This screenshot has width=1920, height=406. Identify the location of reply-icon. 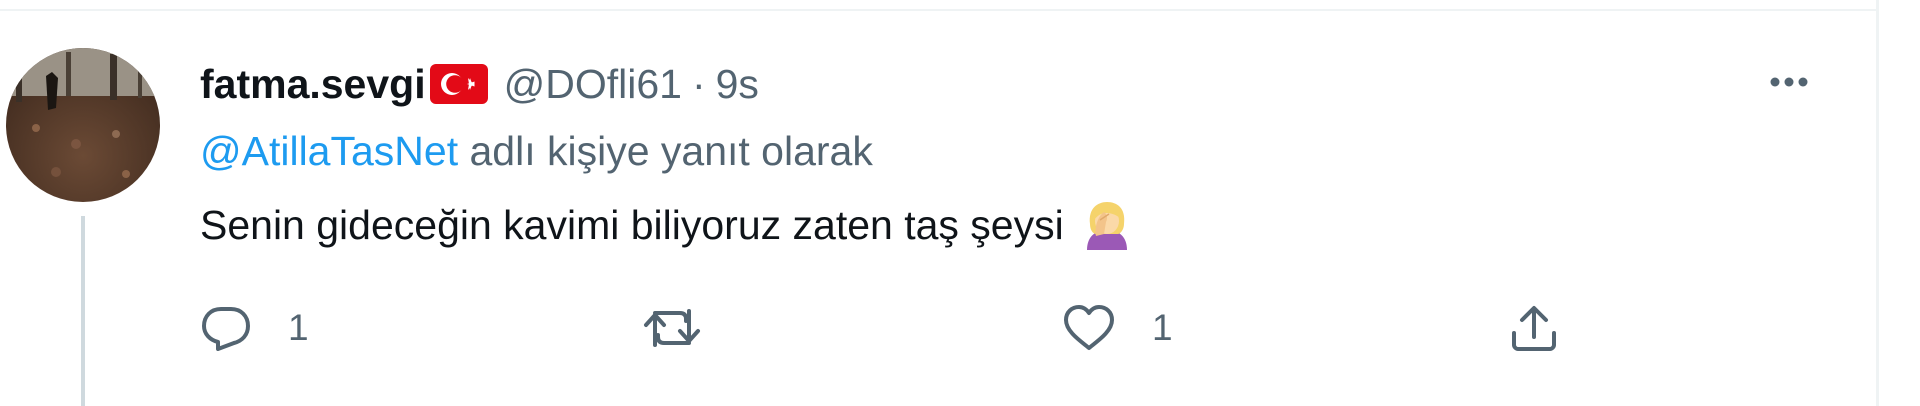
(226, 329).